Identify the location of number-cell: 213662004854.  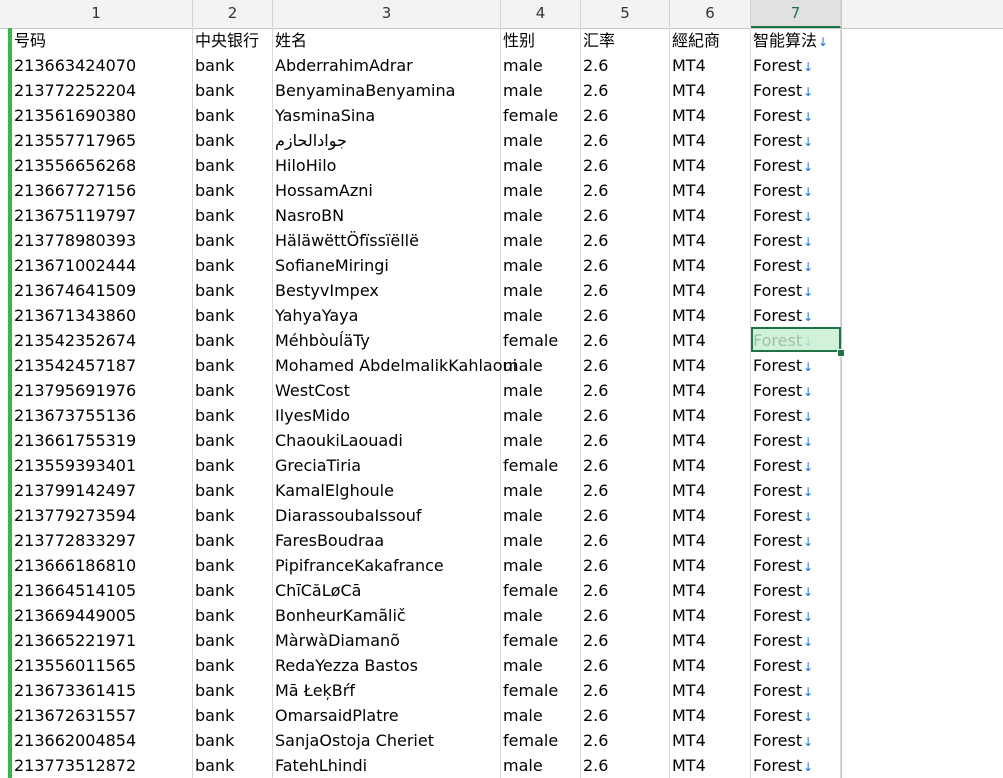
(102, 740).